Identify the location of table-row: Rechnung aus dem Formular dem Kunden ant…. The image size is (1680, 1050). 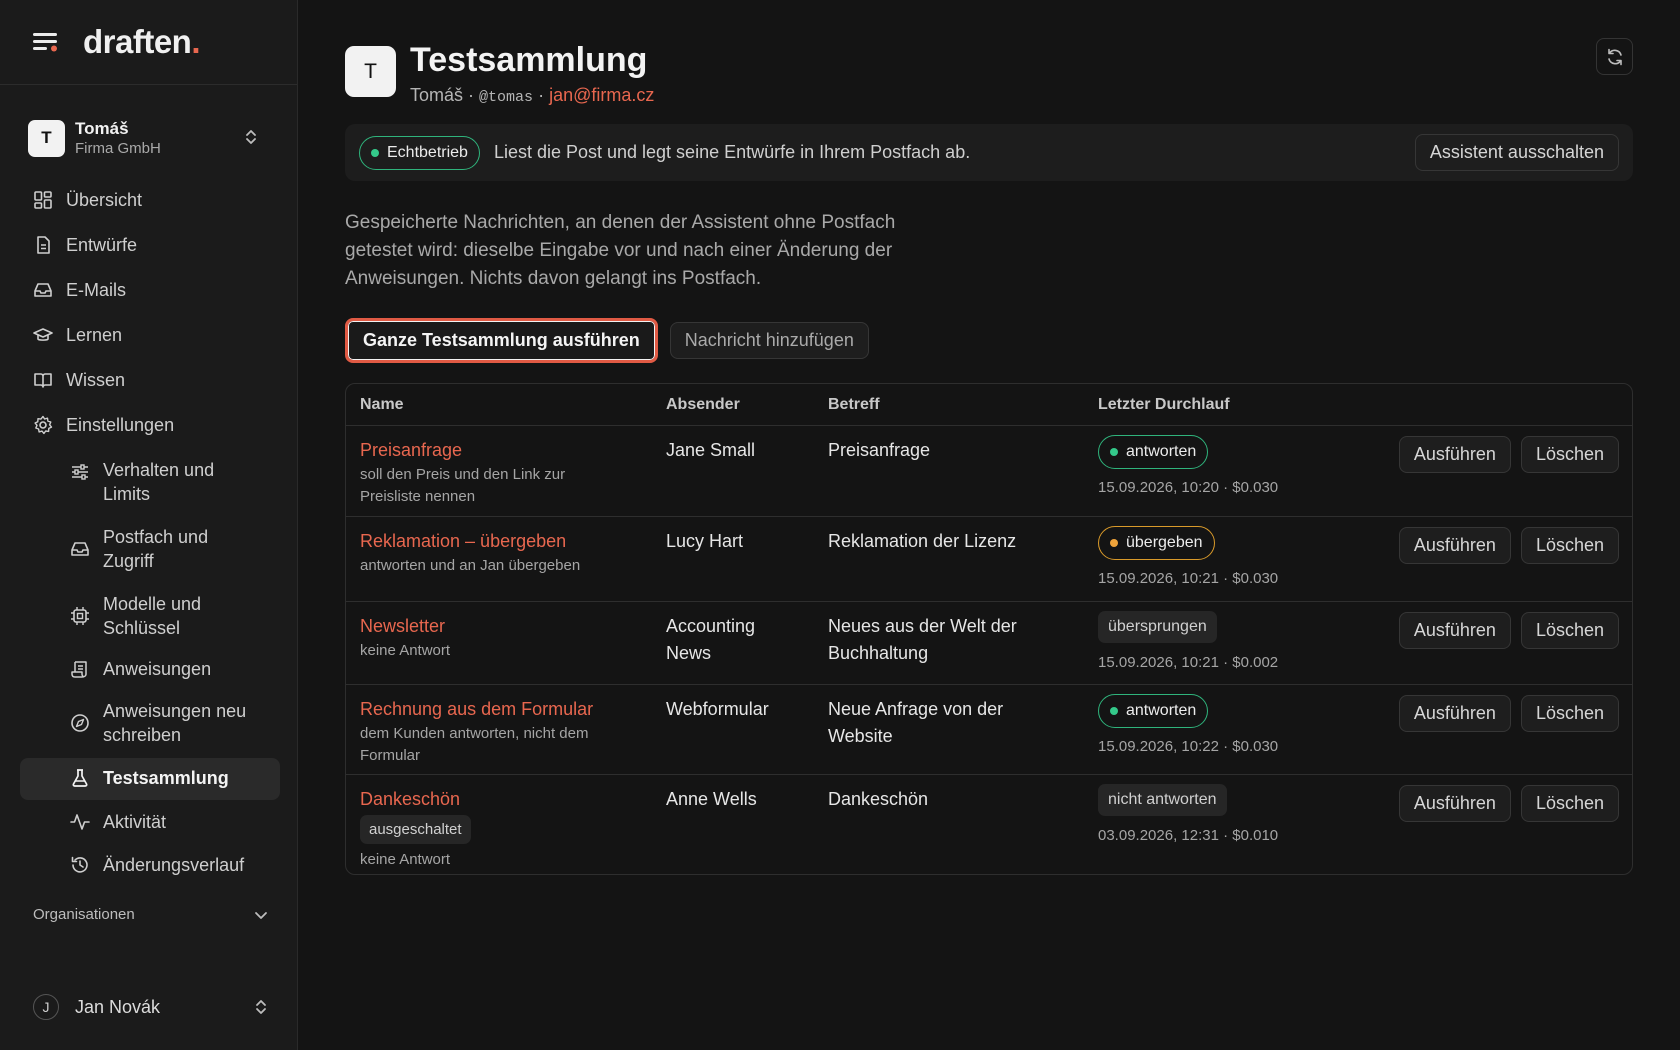
(989, 730).